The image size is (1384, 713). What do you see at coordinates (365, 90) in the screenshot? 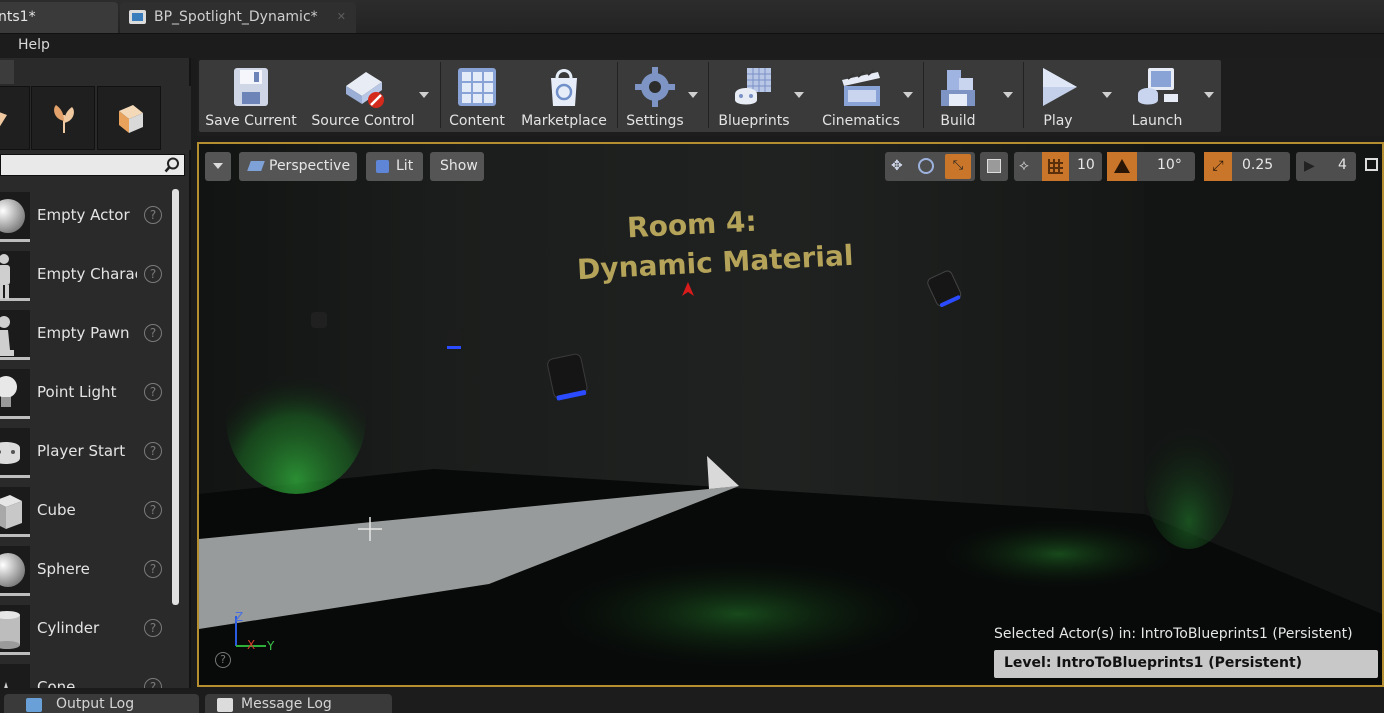
I see `source-control-icon` at bounding box center [365, 90].